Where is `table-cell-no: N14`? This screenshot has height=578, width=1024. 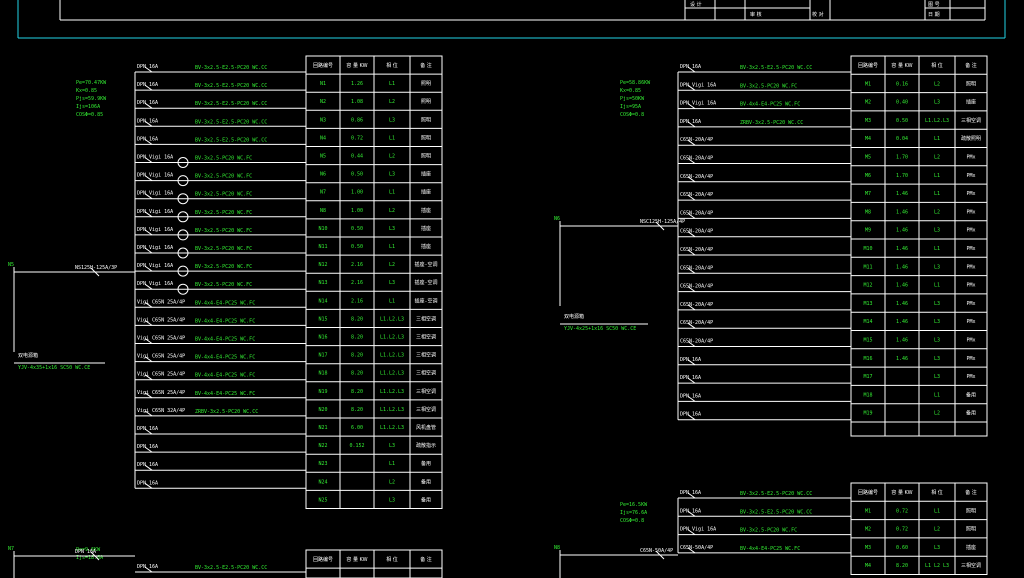 table-cell-no: N14 is located at coordinates (322, 301).